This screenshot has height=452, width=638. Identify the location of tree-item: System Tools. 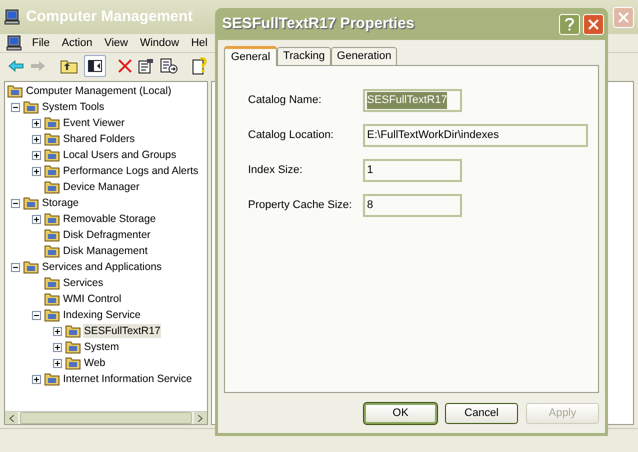
(73, 107).